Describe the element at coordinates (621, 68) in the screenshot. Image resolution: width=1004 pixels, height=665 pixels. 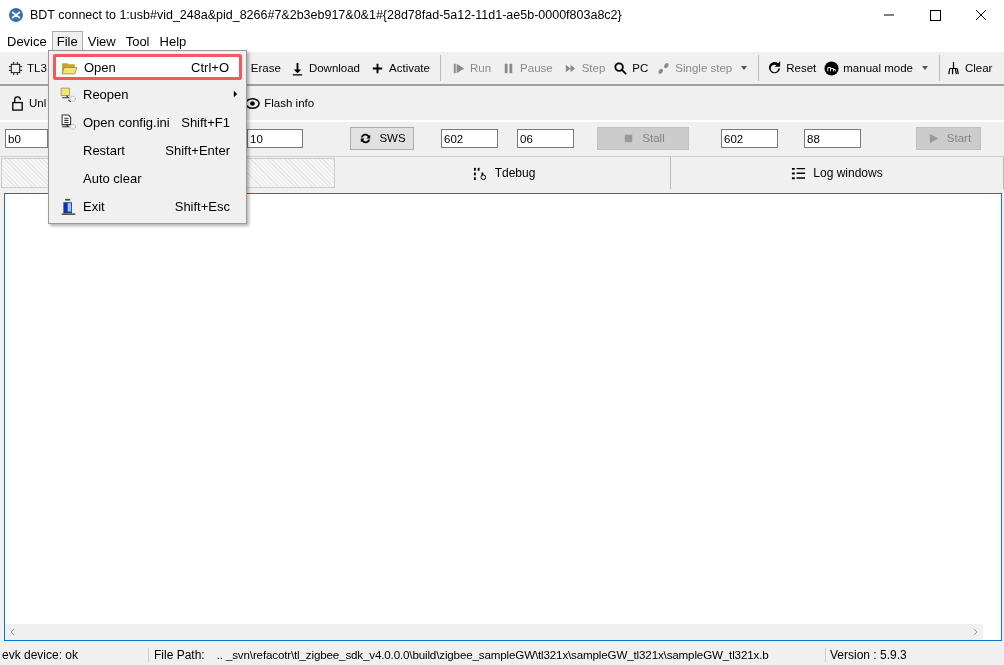
I see `search-icon` at that location.